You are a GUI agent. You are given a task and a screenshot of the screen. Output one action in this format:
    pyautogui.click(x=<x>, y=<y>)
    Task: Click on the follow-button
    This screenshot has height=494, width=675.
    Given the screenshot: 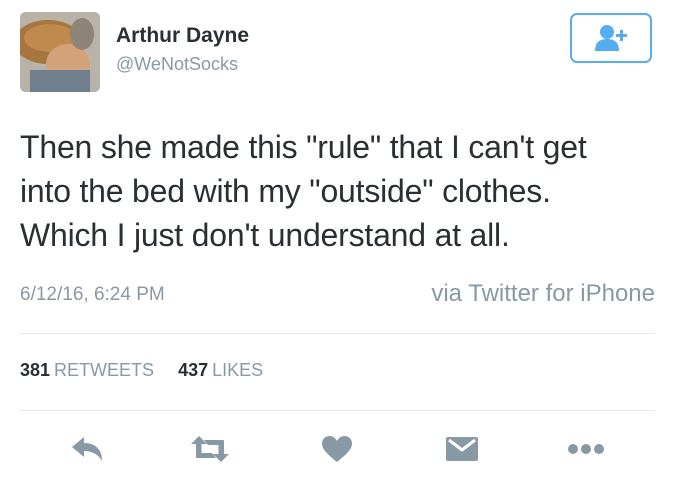 What is the action you would take?
    pyautogui.click(x=611, y=38)
    